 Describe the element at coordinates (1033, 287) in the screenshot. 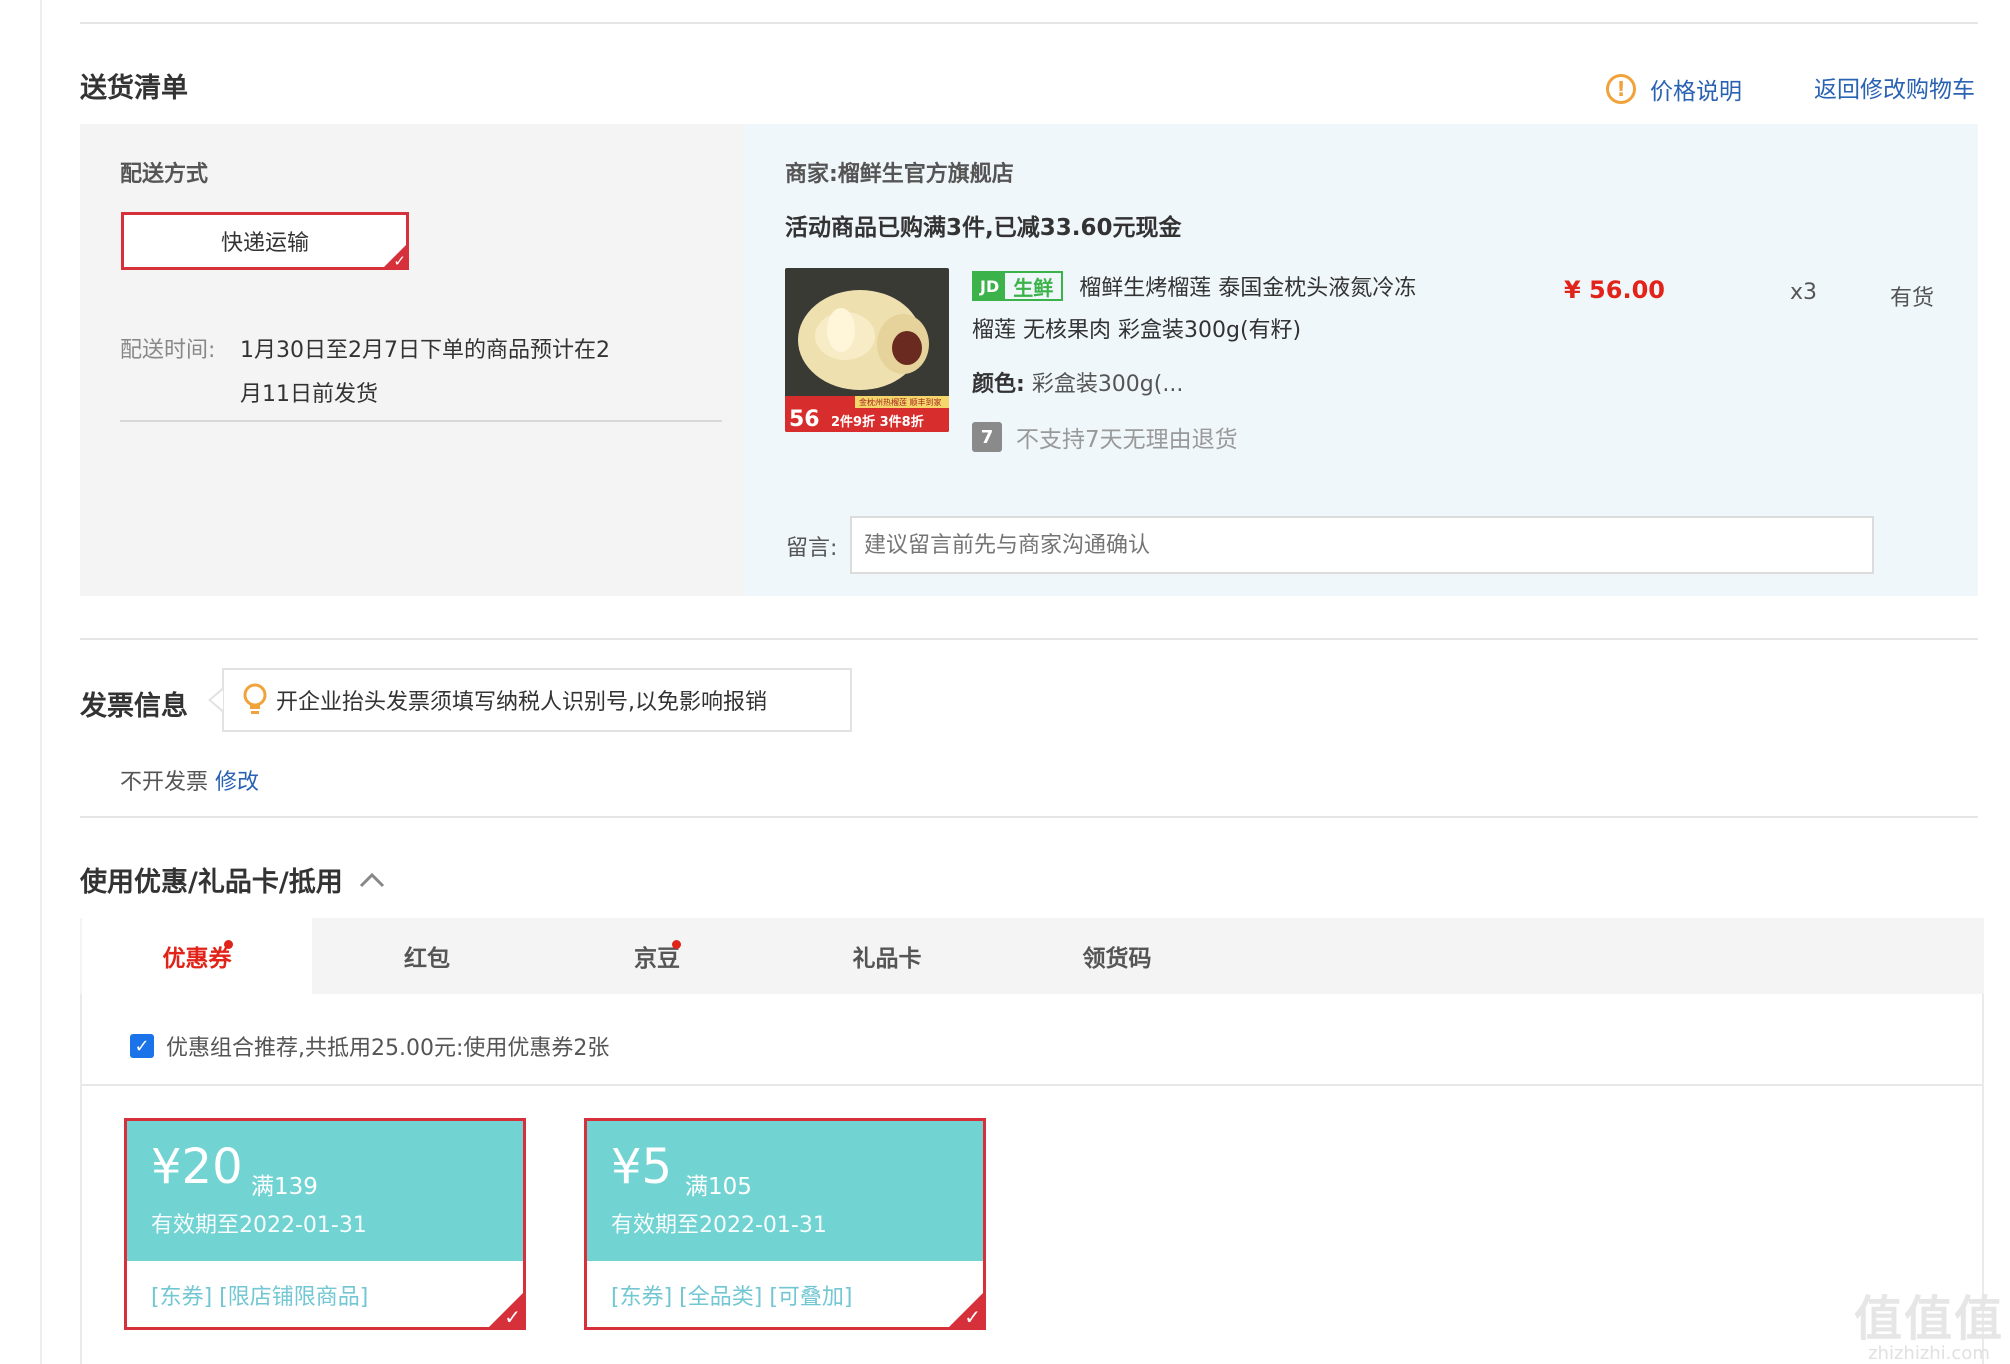

I see `fresh-badge-label: 生鲜` at that location.